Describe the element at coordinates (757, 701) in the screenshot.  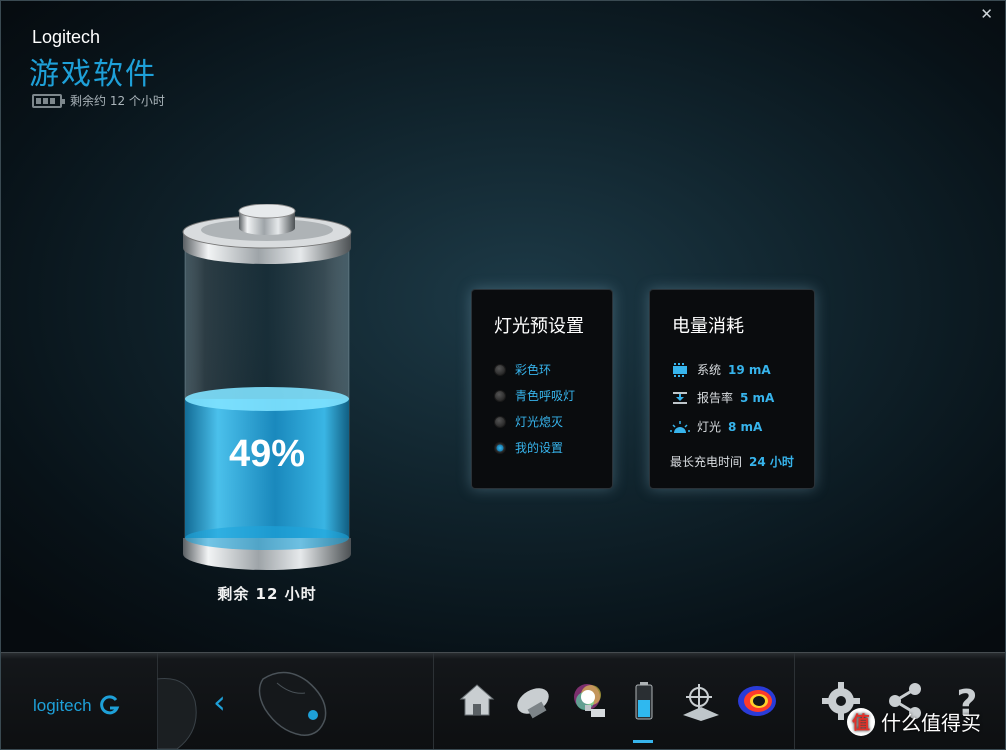
I see `heatmap-icon` at that location.